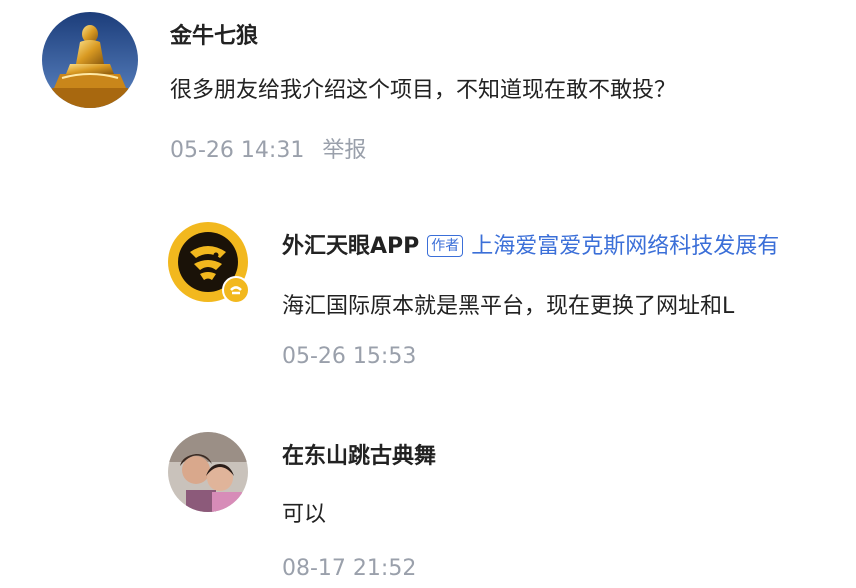 The height and width of the screenshot is (588, 856). I want to click on author-username: 外汇天眼APP, so click(350, 246).